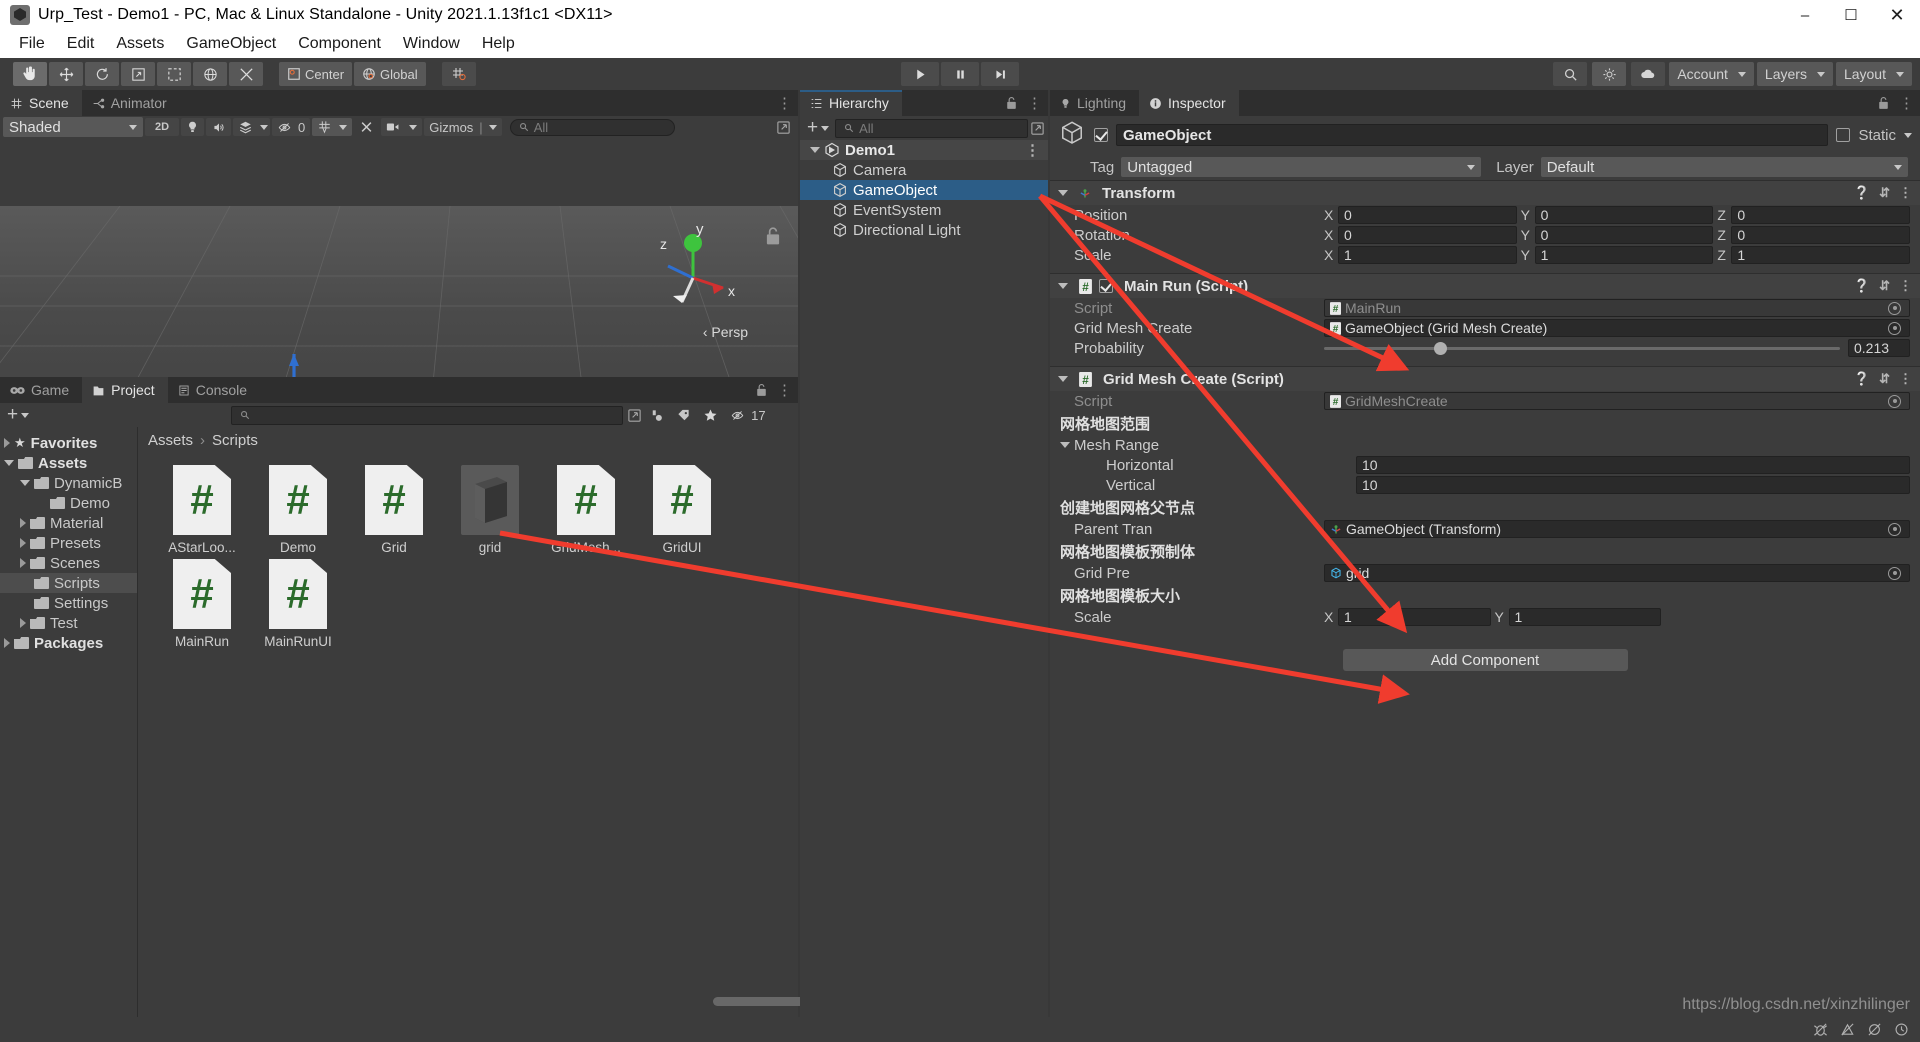 This screenshot has width=1920, height=1042. What do you see at coordinates (592, 127) in the screenshot?
I see `scene-search-input: All` at bounding box center [592, 127].